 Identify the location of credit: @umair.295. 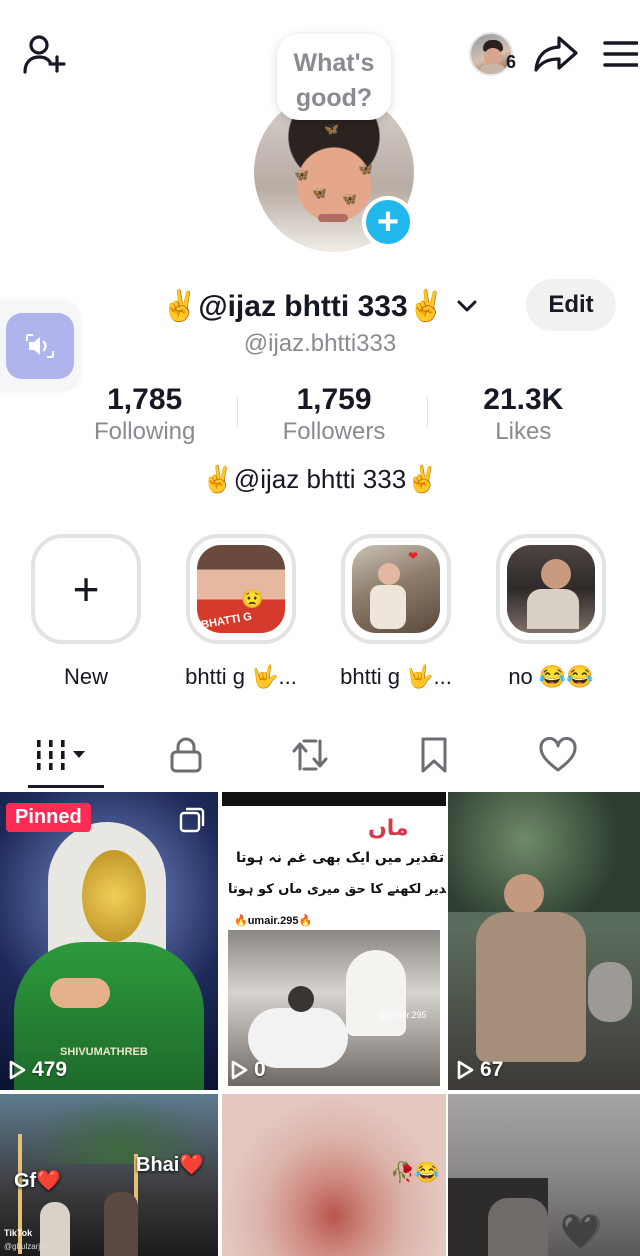
(402, 1015).